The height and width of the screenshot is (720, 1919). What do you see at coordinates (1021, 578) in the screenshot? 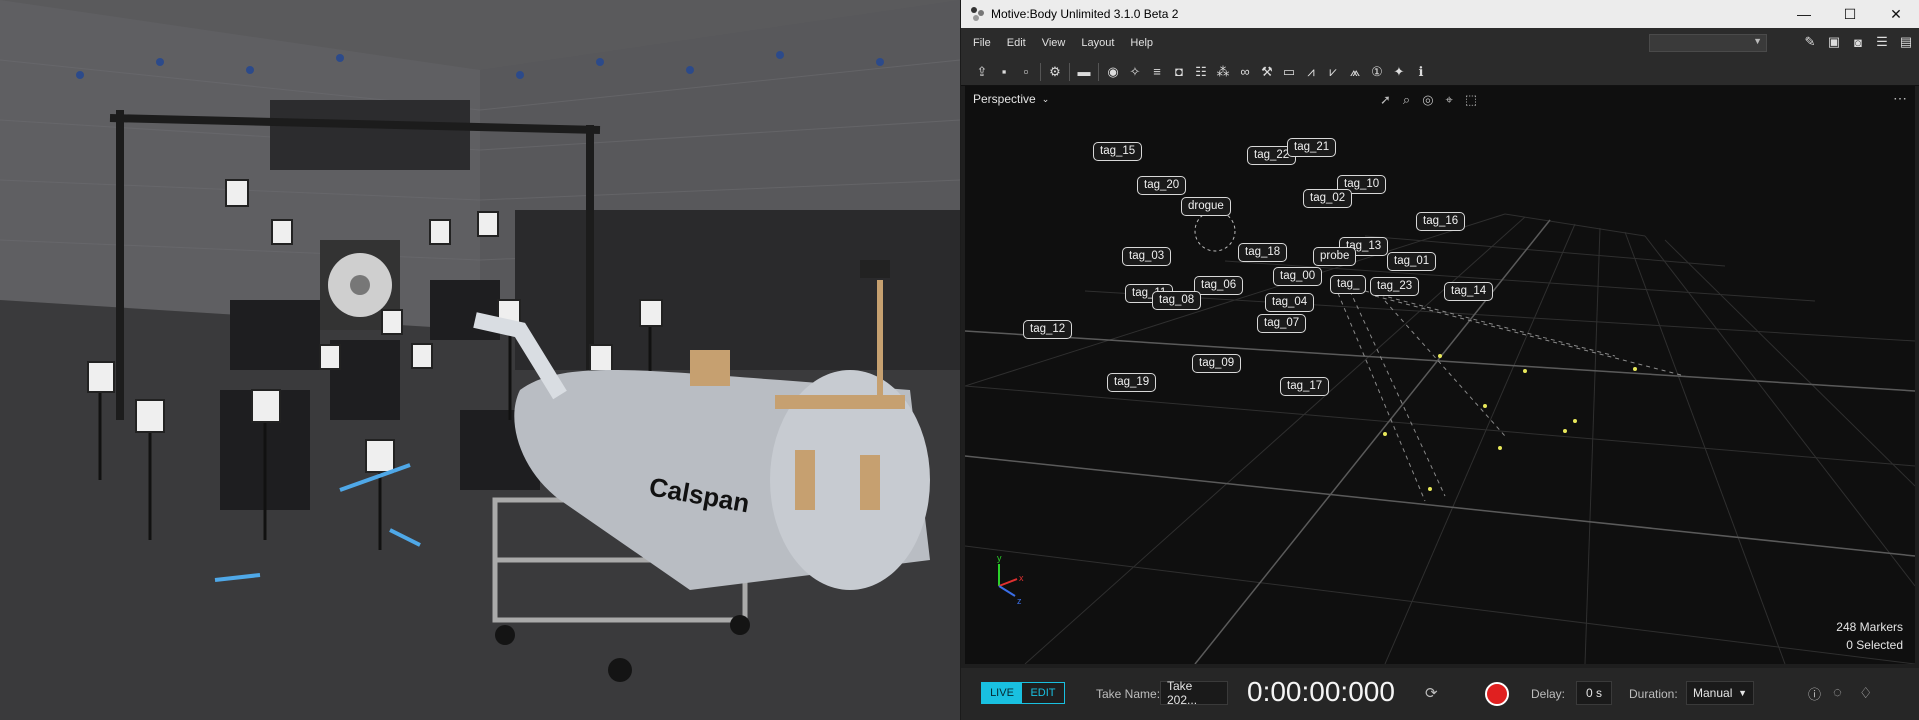
I see `svg-text: x` at bounding box center [1021, 578].